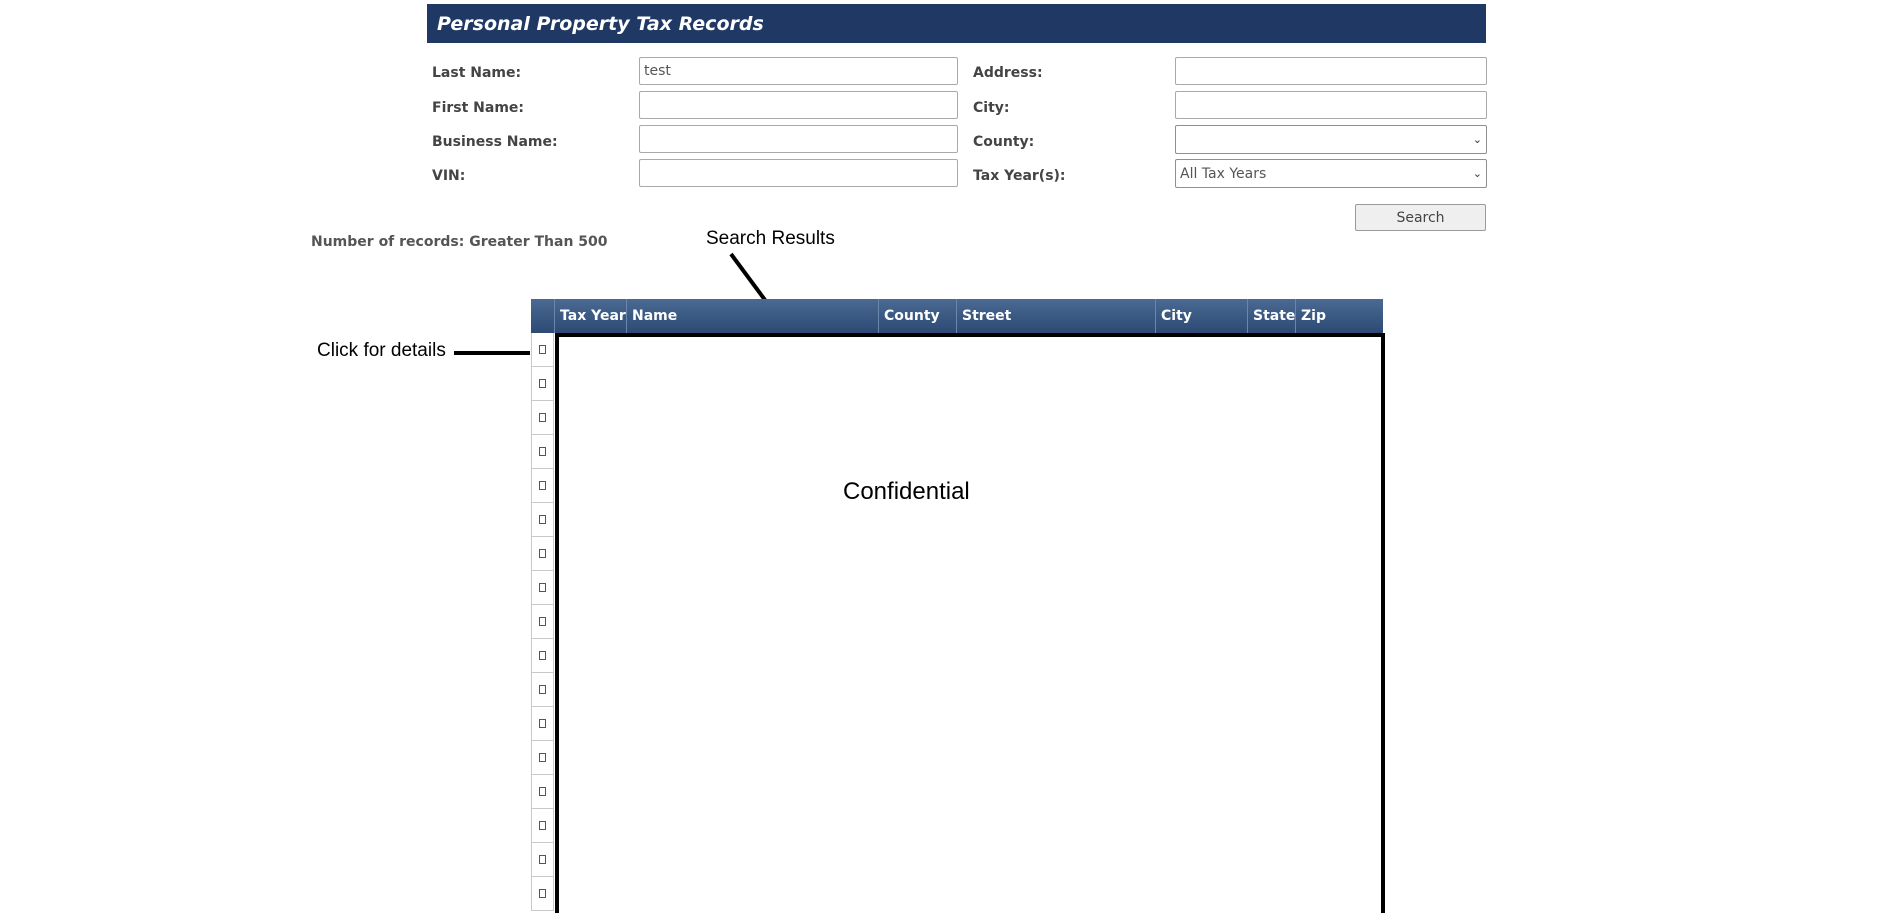  I want to click on column-header-city: City, so click(1202, 316).